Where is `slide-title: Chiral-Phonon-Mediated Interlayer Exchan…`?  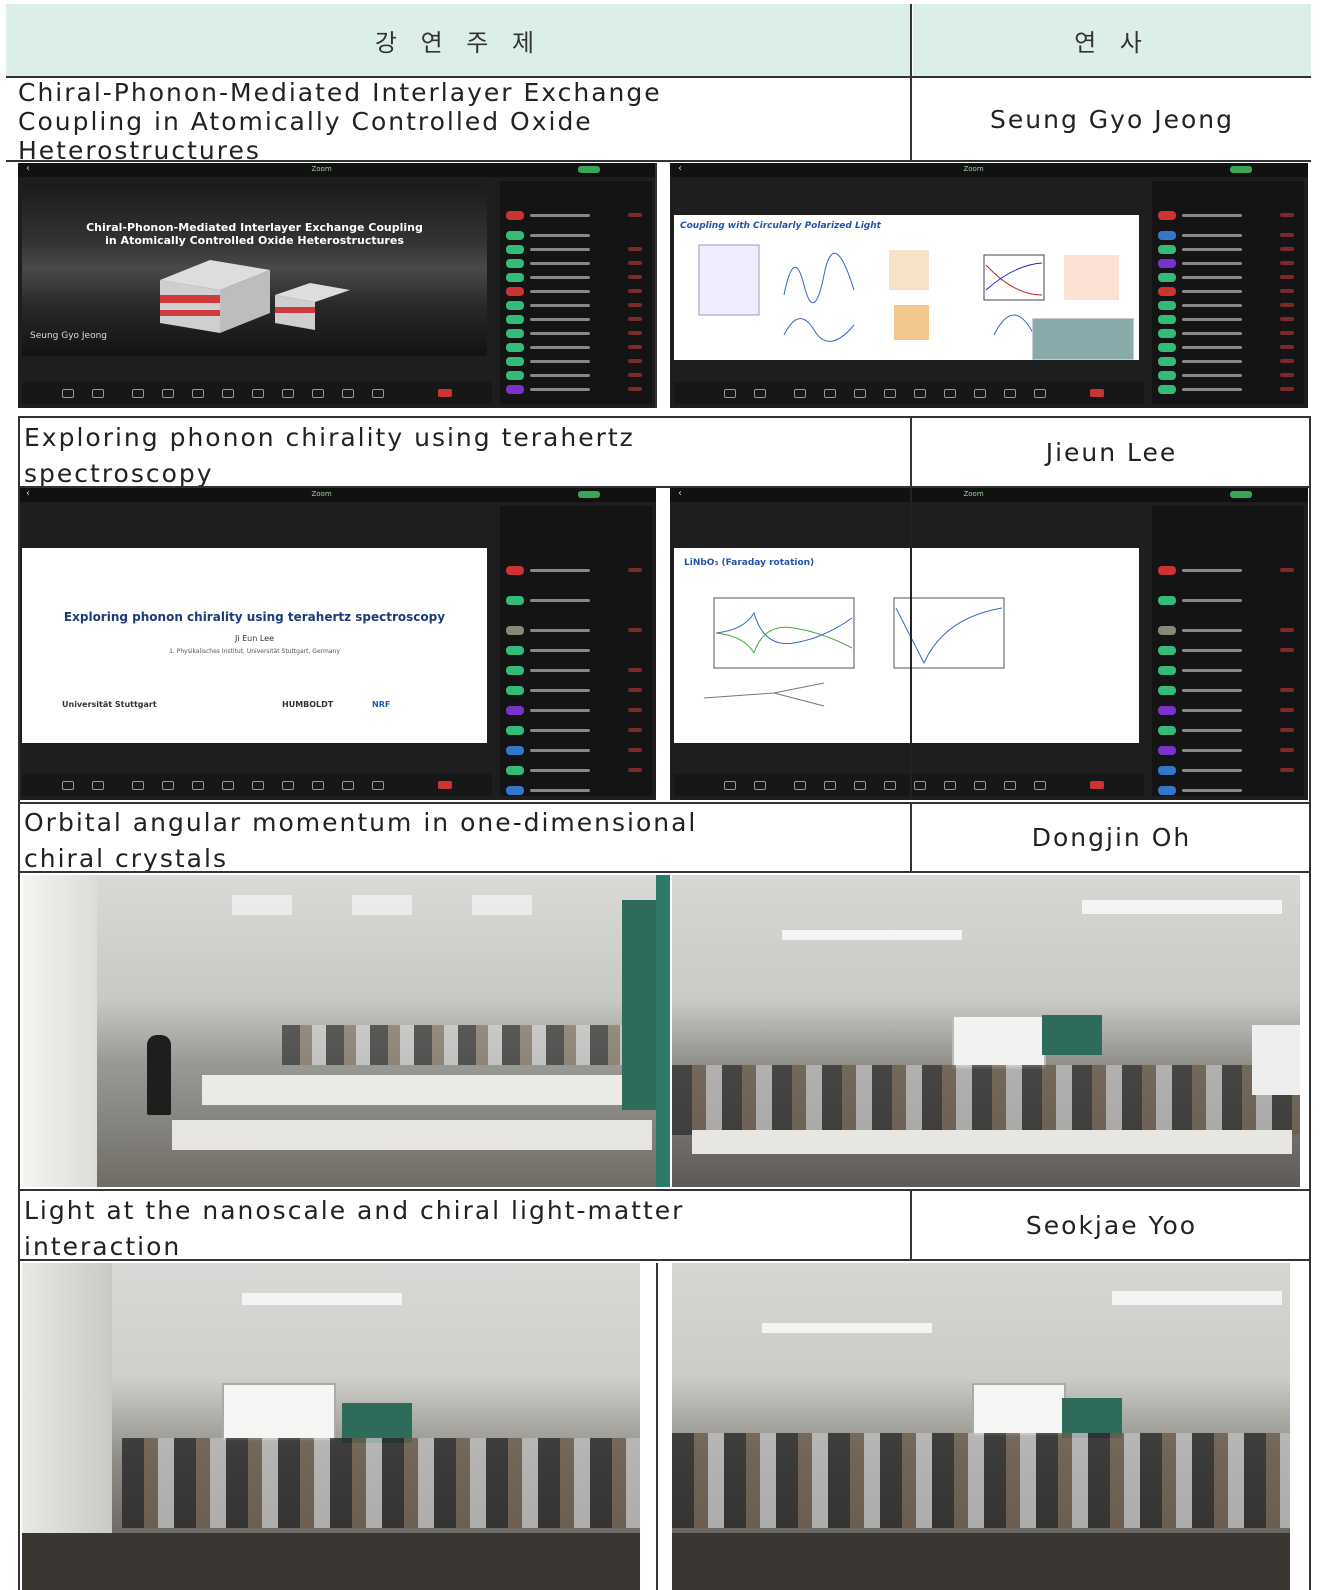 slide-title: Chiral-Phonon-Mediated Interlayer Exchan… is located at coordinates (254, 234).